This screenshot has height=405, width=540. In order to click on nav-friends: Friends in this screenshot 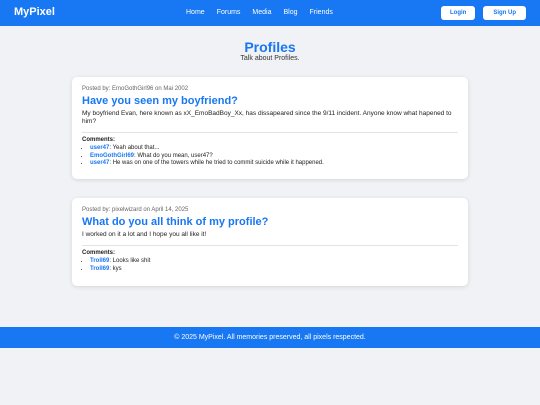, I will do `click(321, 12)`.